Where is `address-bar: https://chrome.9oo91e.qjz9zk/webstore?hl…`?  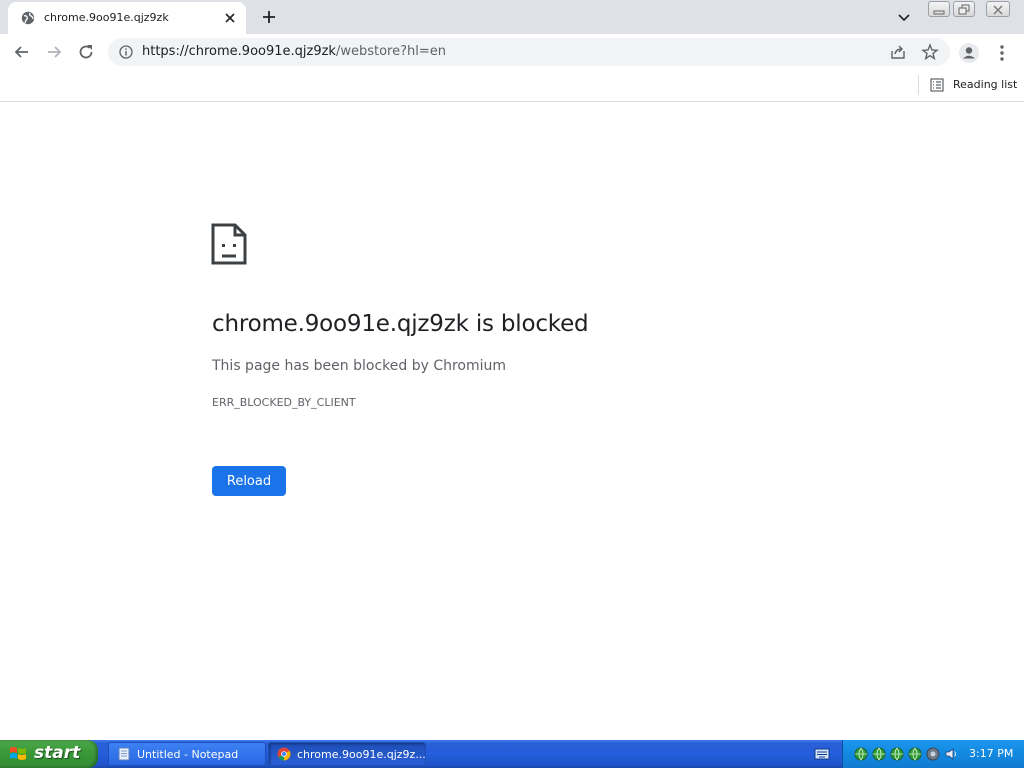
address-bar: https://chrome.9oo91e.qjz9zk/webstore?hl… is located at coordinates (529, 52).